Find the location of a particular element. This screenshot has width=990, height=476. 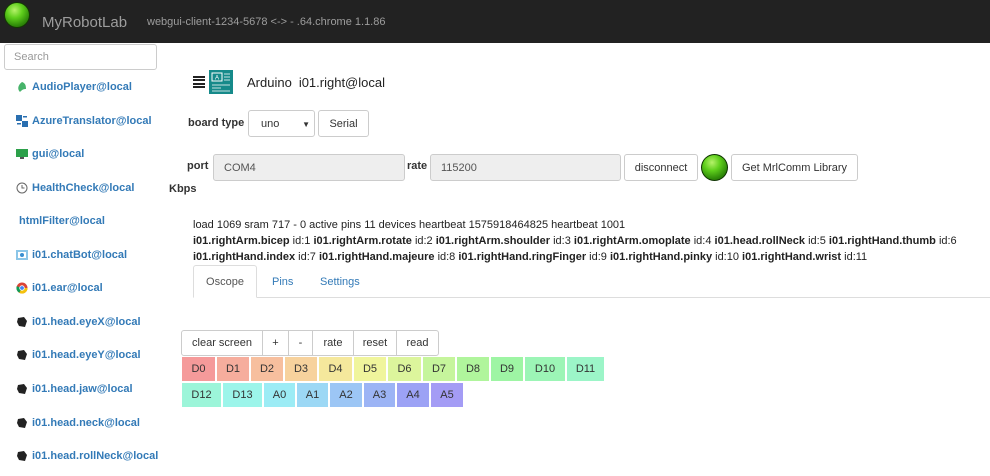

device-id: id:9 is located at coordinates (598, 257).